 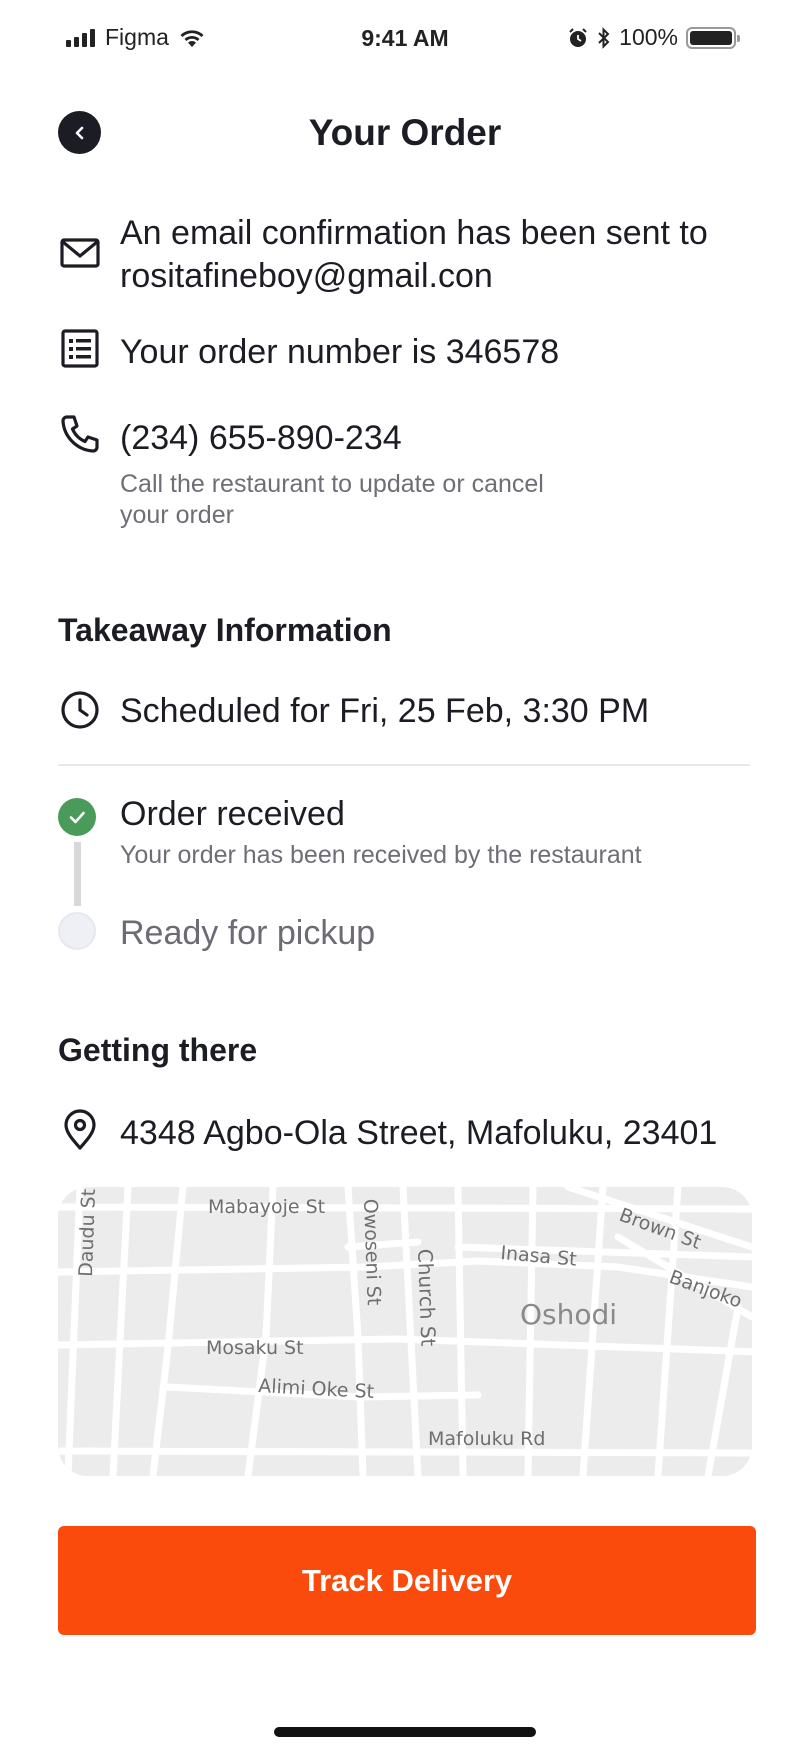 What do you see at coordinates (713, 37) in the screenshot?
I see `battery-icon` at bounding box center [713, 37].